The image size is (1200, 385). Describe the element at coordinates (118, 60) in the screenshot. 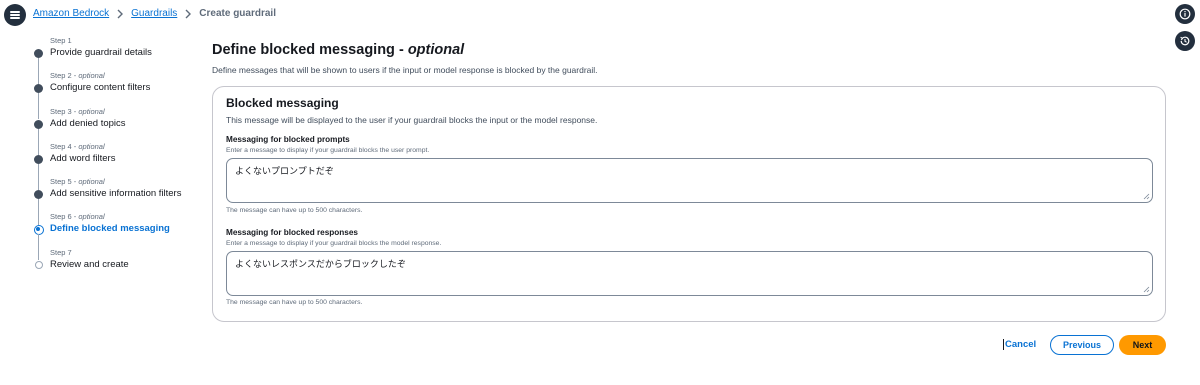

I see `step-1: Step 1 Provide guardrail details` at that location.